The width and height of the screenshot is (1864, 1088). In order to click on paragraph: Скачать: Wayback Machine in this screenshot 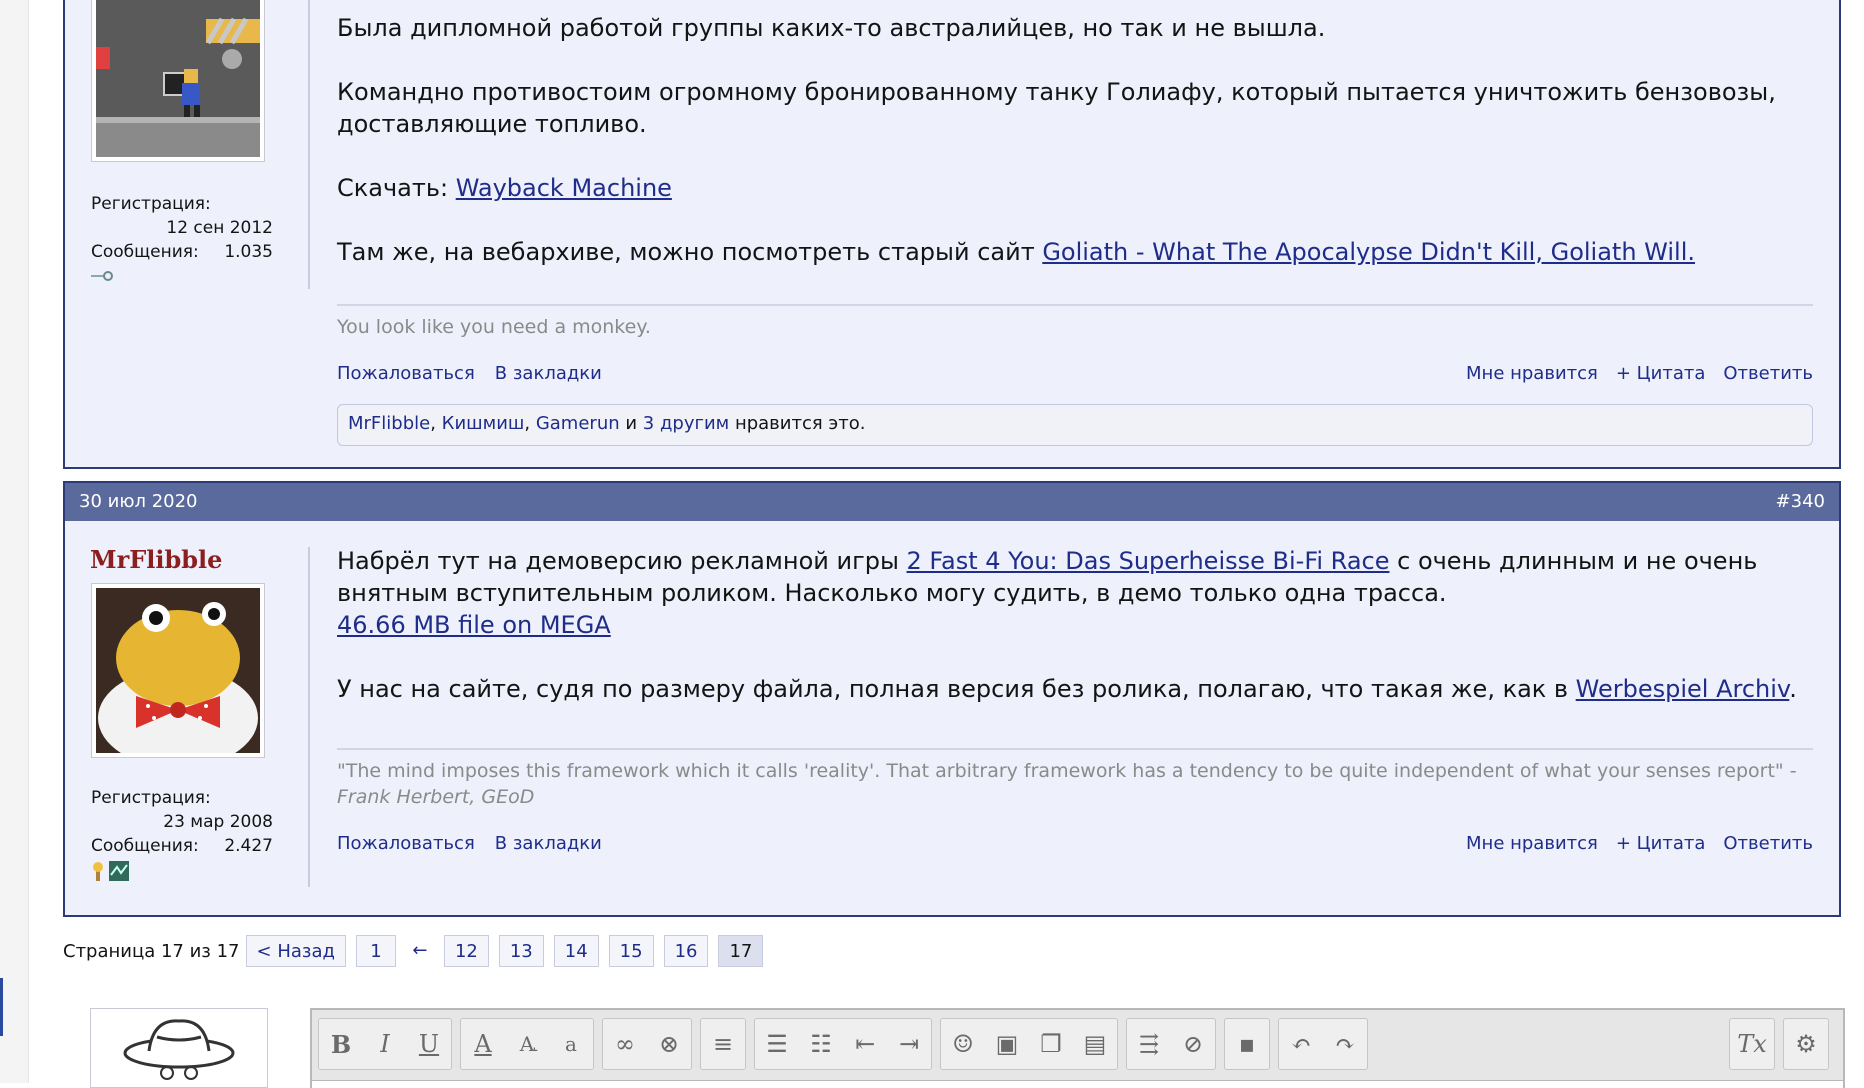, I will do `click(504, 188)`.